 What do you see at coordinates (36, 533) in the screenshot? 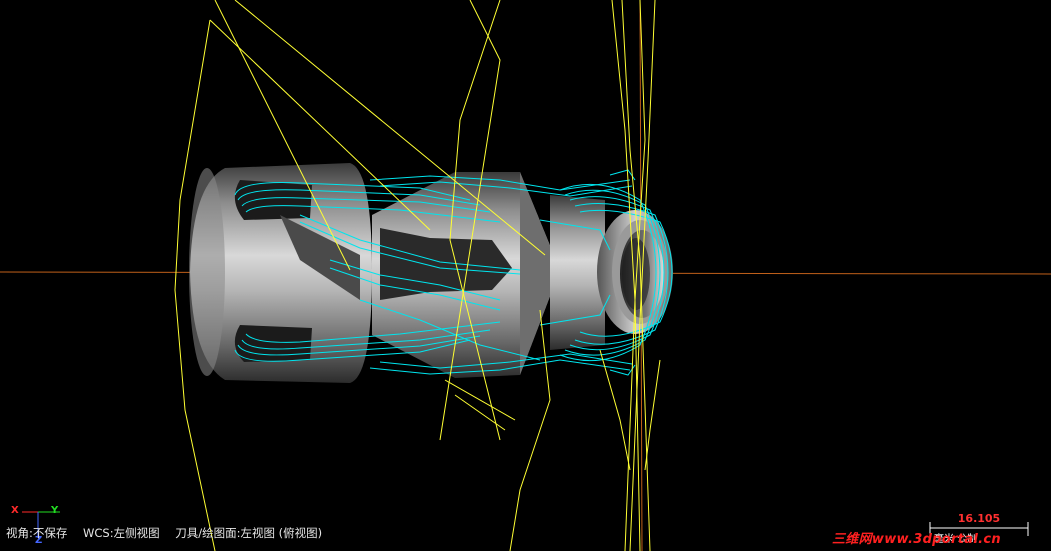
I see `status-view: 视角:不保存` at bounding box center [36, 533].